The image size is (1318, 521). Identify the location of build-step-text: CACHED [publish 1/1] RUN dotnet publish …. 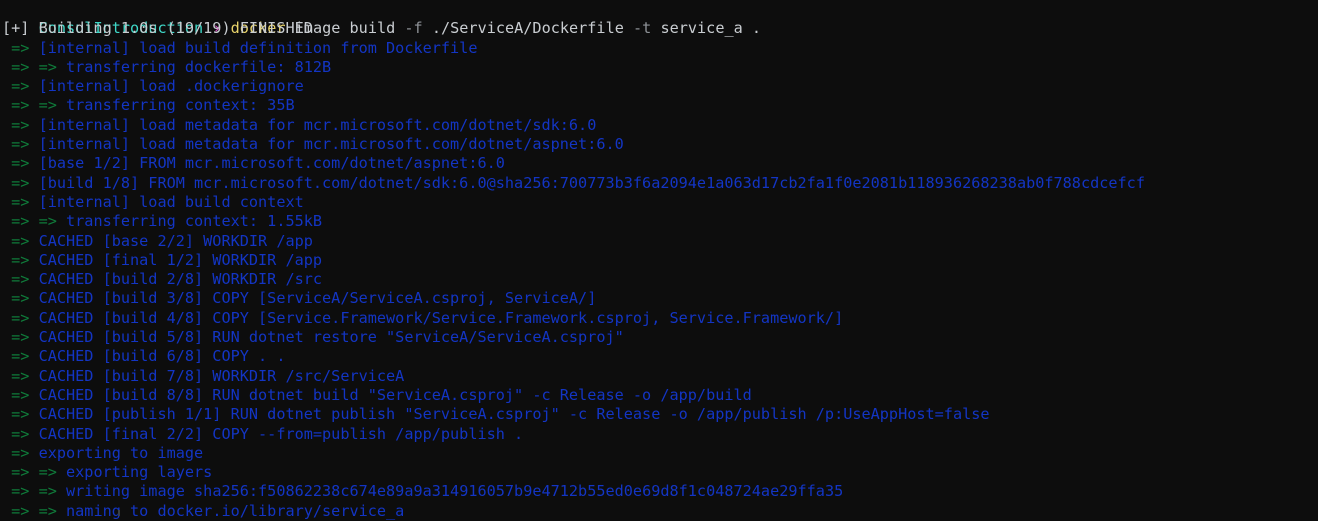
(514, 414).